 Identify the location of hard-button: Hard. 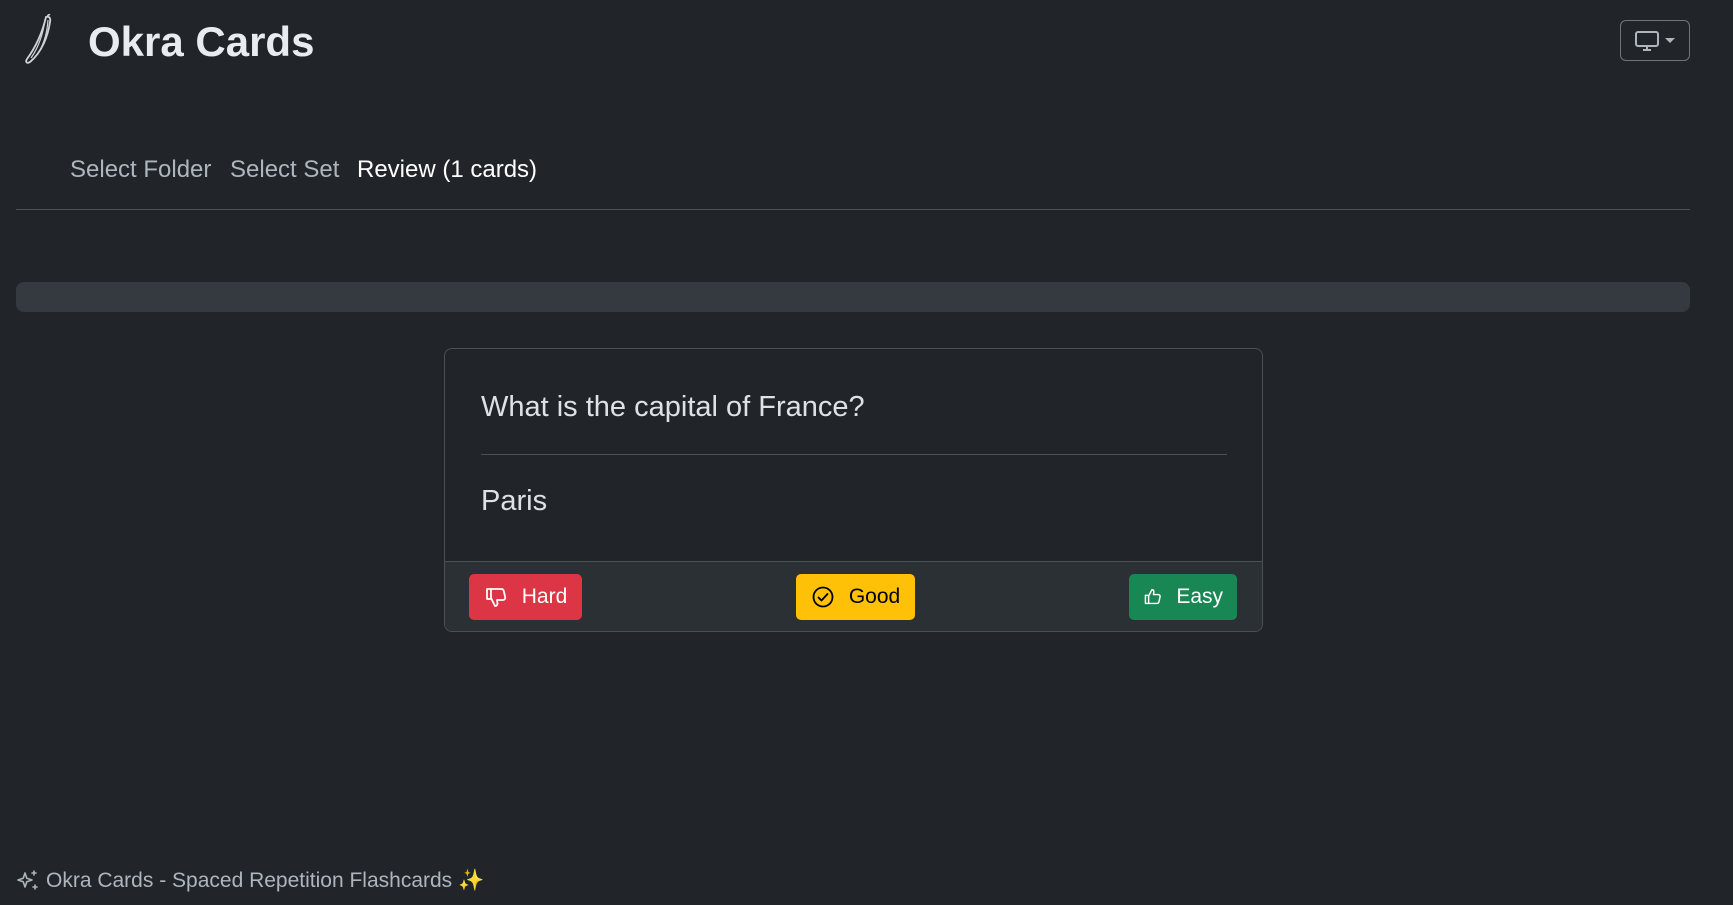
(525, 597).